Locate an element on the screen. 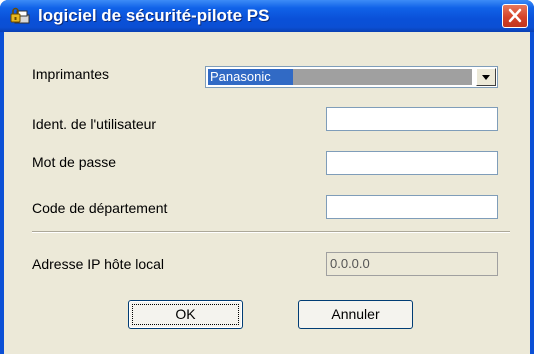  ok-button: OK is located at coordinates (185, 314).